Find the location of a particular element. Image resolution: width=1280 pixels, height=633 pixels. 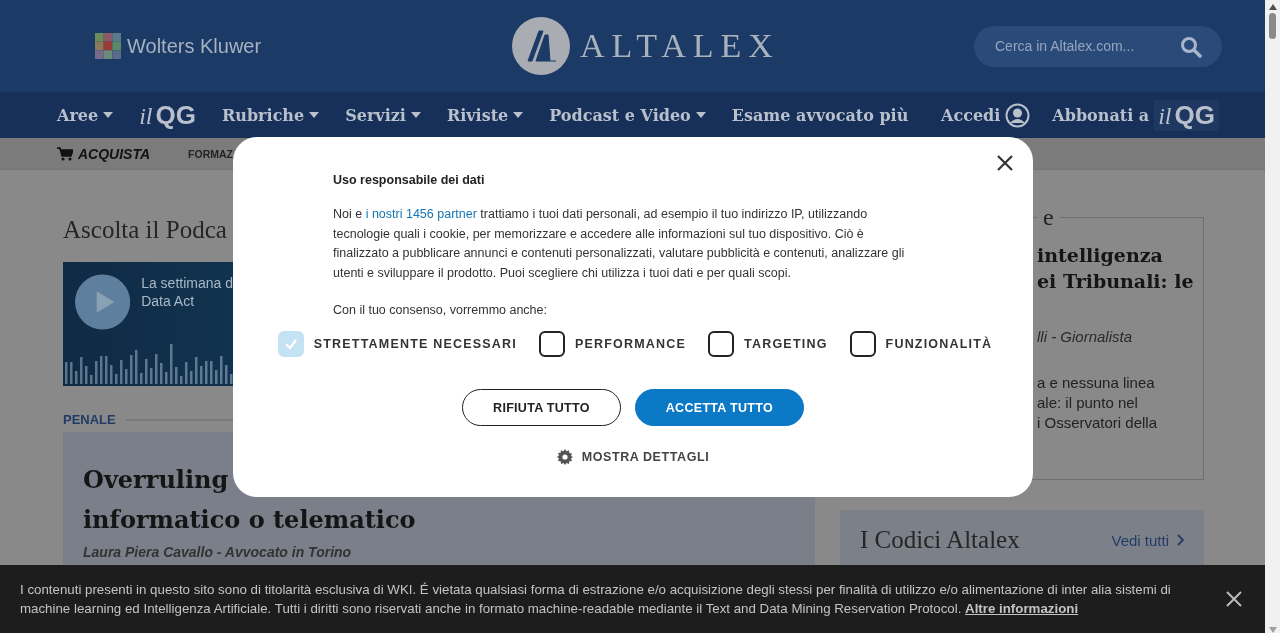

scrollbar is located at coordinates (1272, 316).